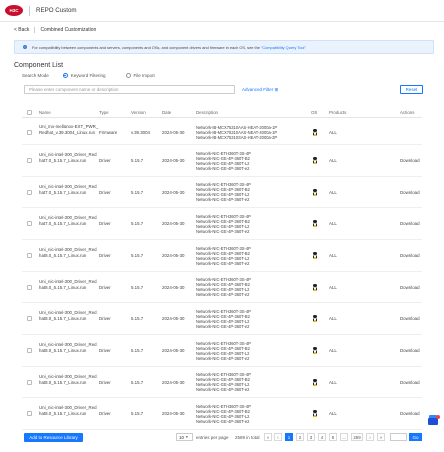 The width and height of the screenshot is (444, 452). What do you see at coordinates (357, 437) in the screenshot?
I see `page-259-button: 259` at bounding box center [357, 437].